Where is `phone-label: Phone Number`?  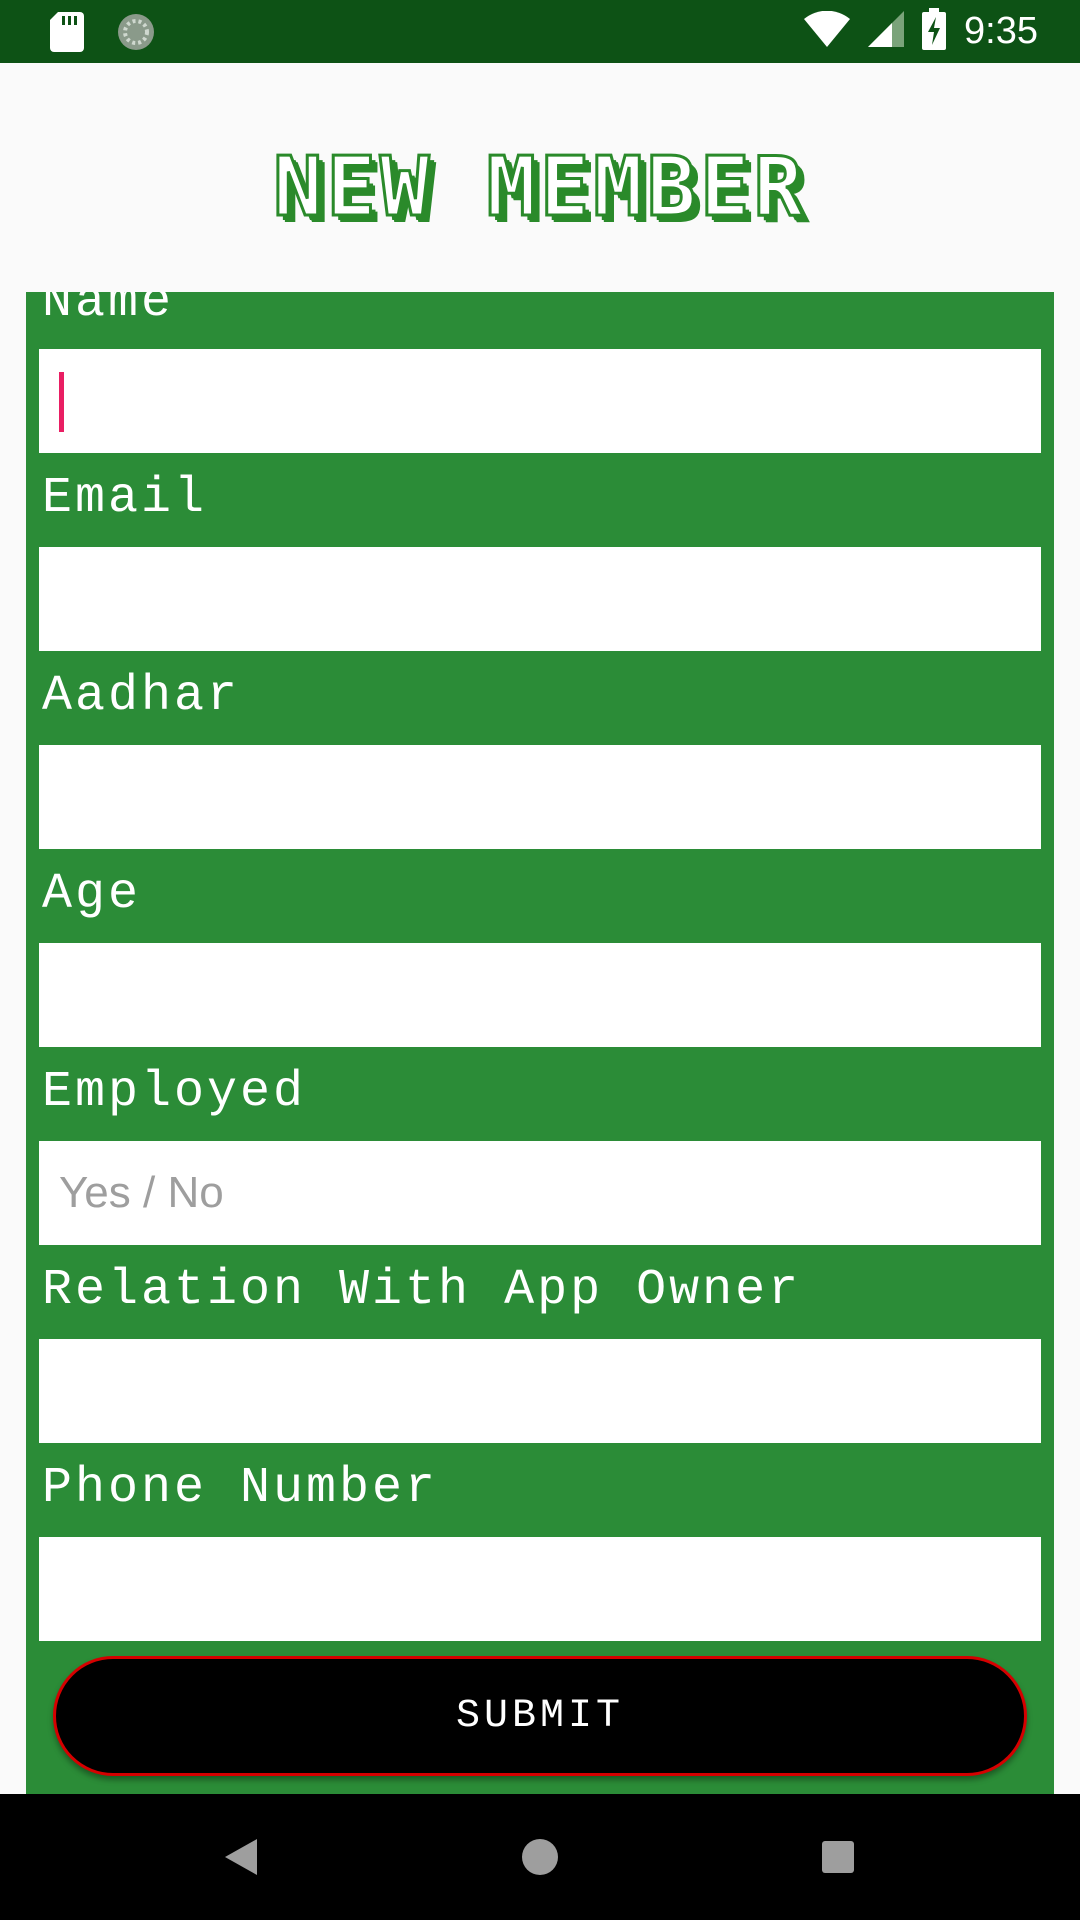 phone-label: Phone Number is located at coordinates (240, 1488).